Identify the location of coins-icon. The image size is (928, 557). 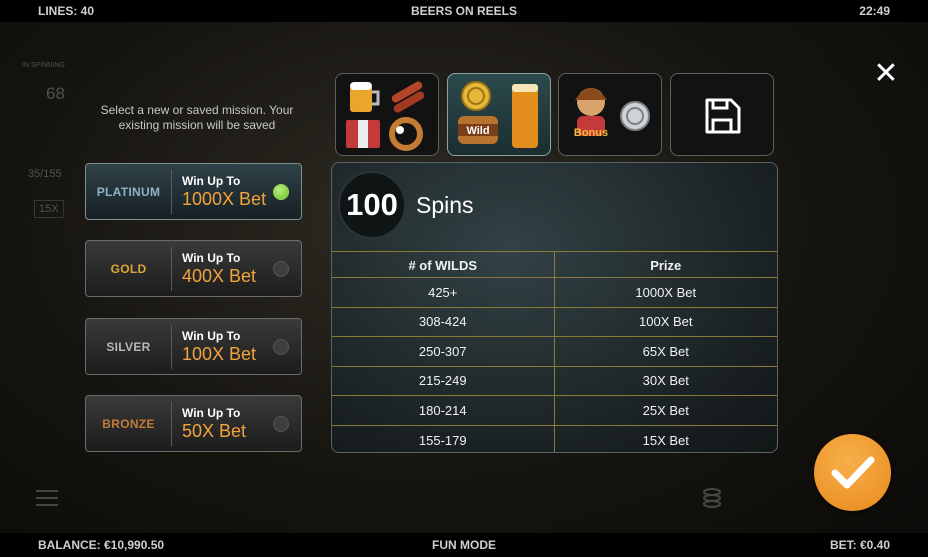
(712, 498).